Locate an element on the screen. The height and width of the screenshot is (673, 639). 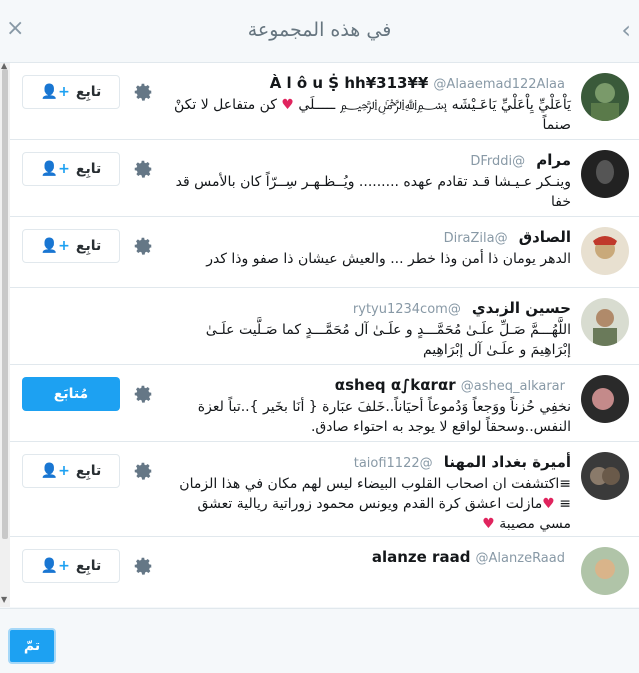
user-handle: @Alaaemad122Alaa is located at coordinates (499, 84).